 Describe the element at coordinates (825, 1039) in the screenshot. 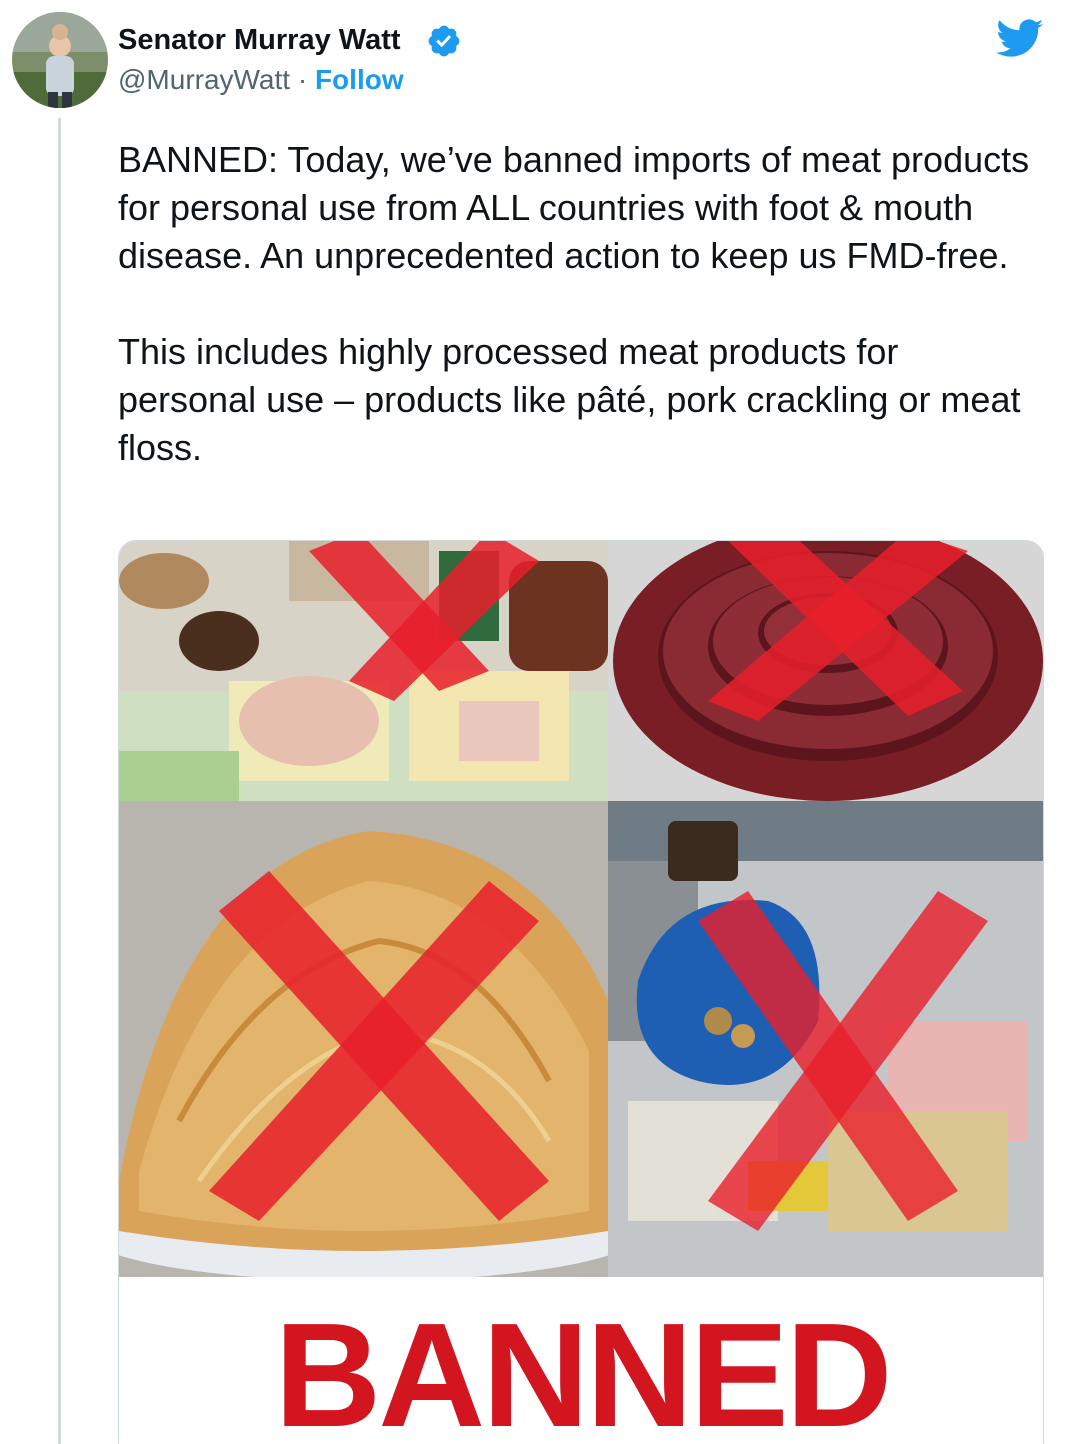

I see `photo-assorted-goods` at that location.